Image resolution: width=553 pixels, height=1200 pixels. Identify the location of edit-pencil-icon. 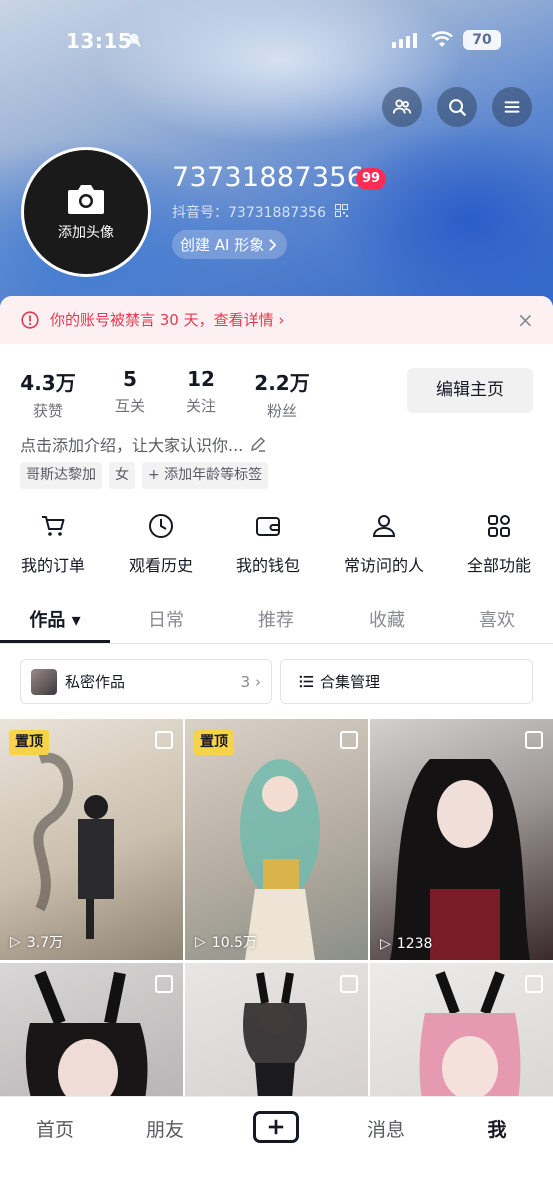
(258, 444).